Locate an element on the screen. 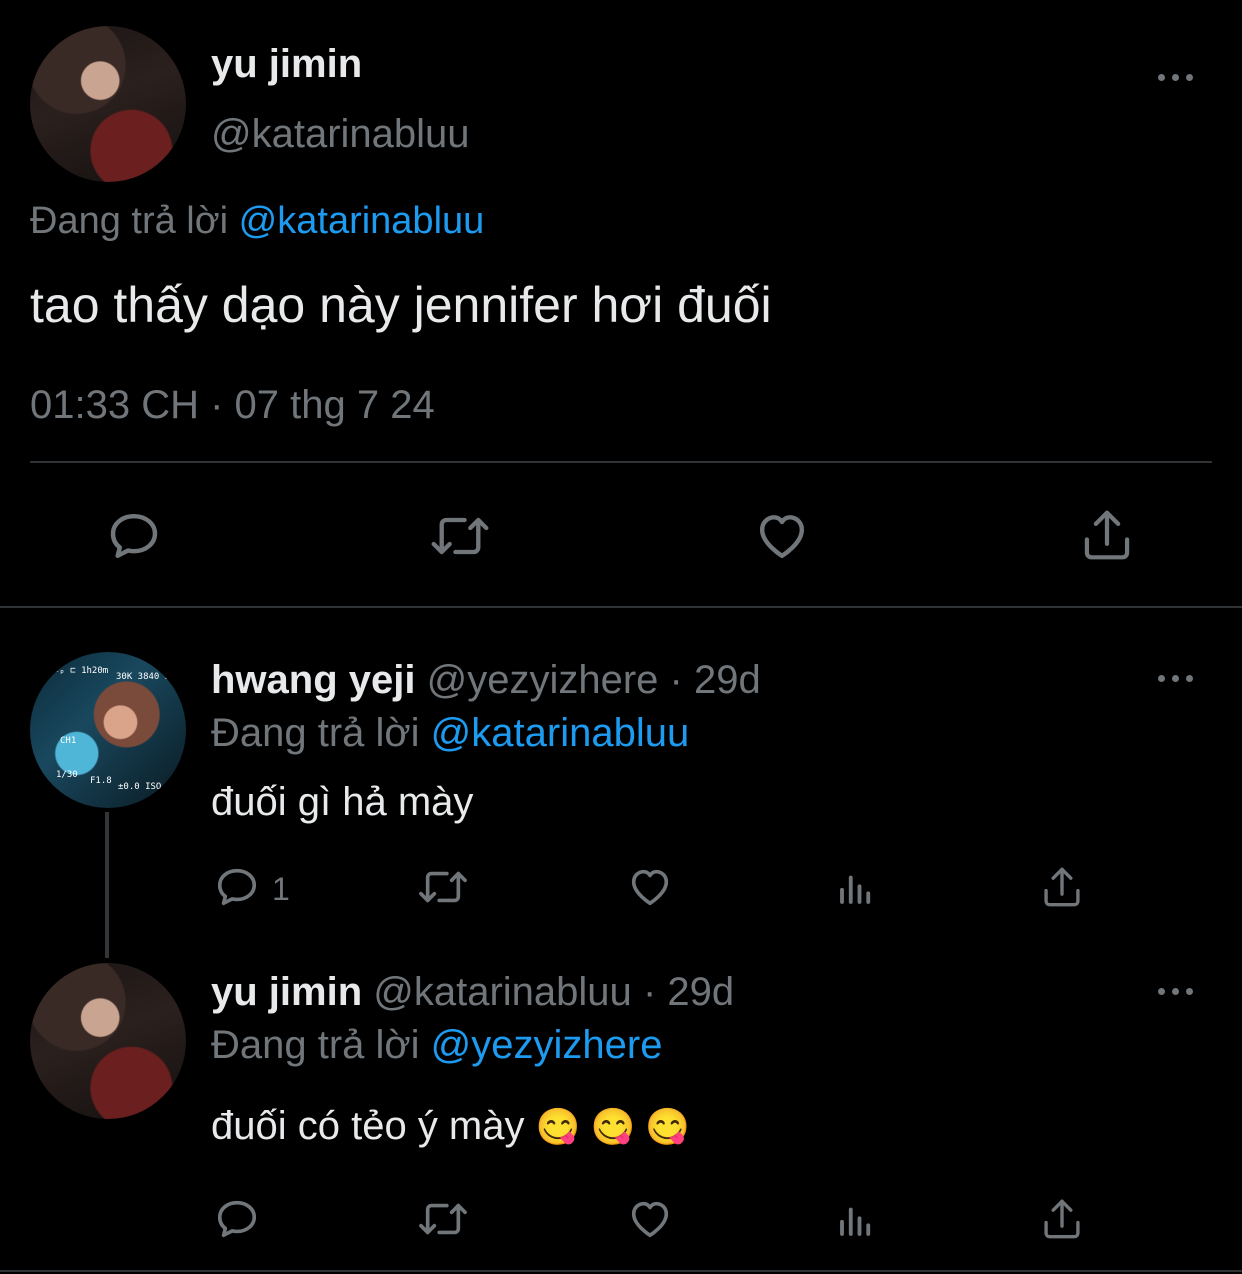  reply-header: yu jimin @katarinabluu · 29d is located at coordinates (472, 992).